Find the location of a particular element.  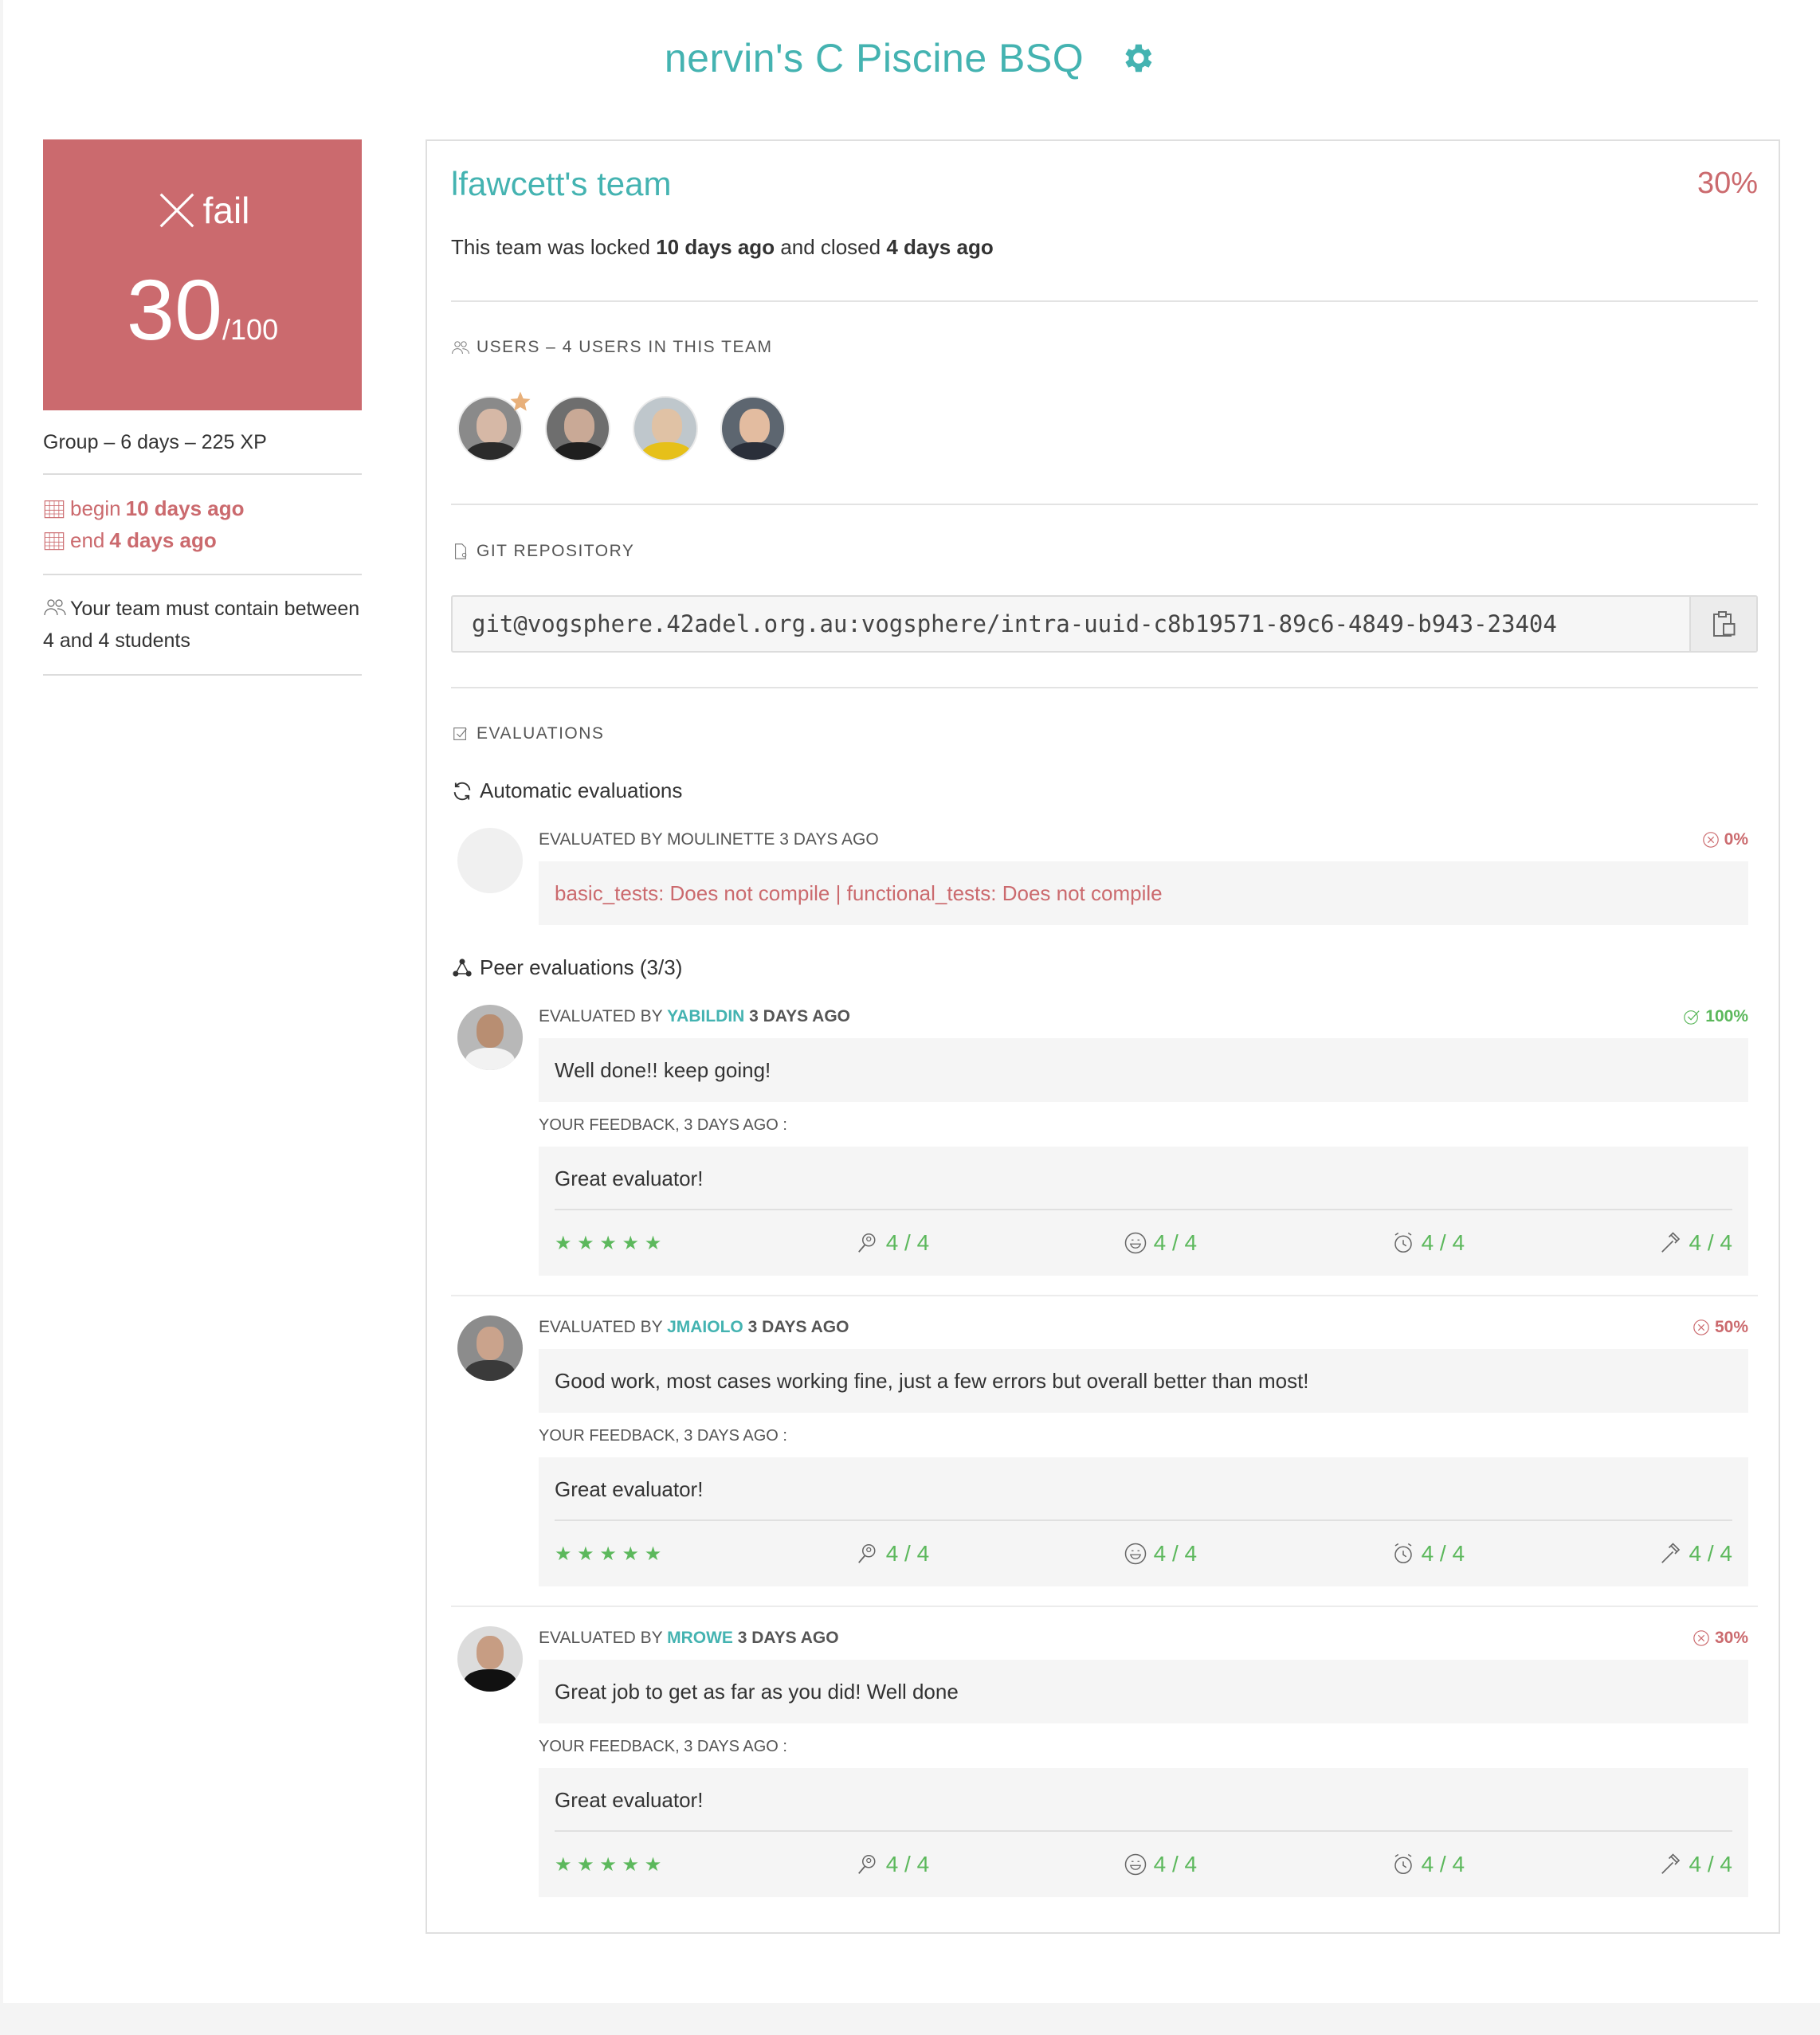

users-icon is located at coordinates (55, 607).